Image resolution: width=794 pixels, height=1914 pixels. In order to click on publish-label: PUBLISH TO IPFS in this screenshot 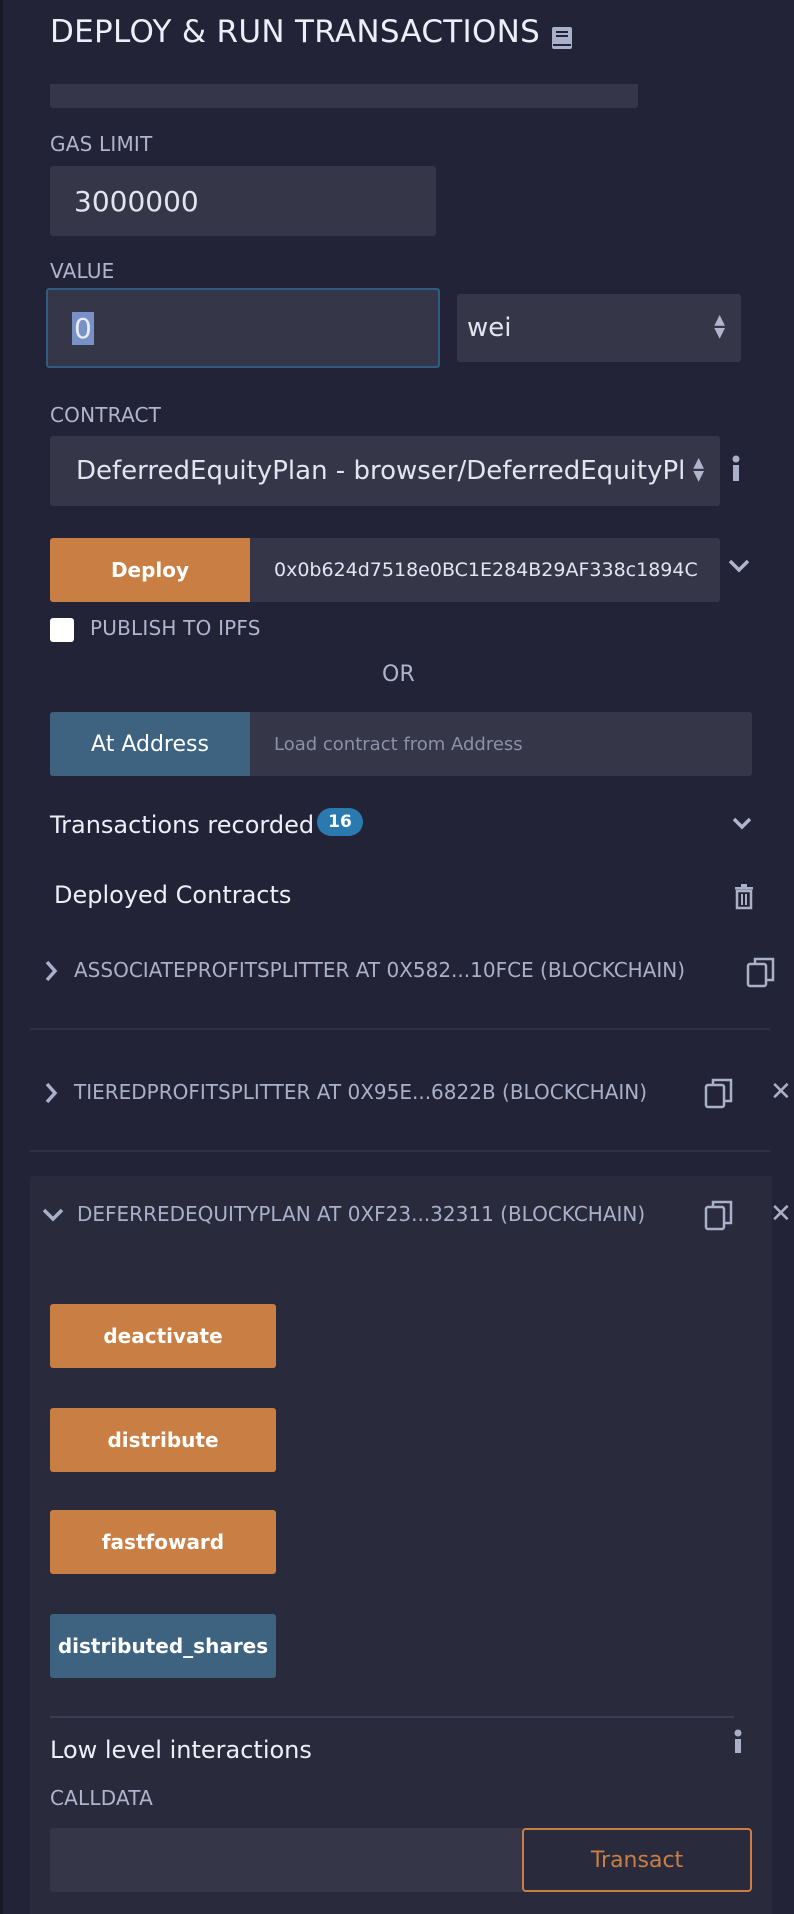, I will do `click(175, 628)`.